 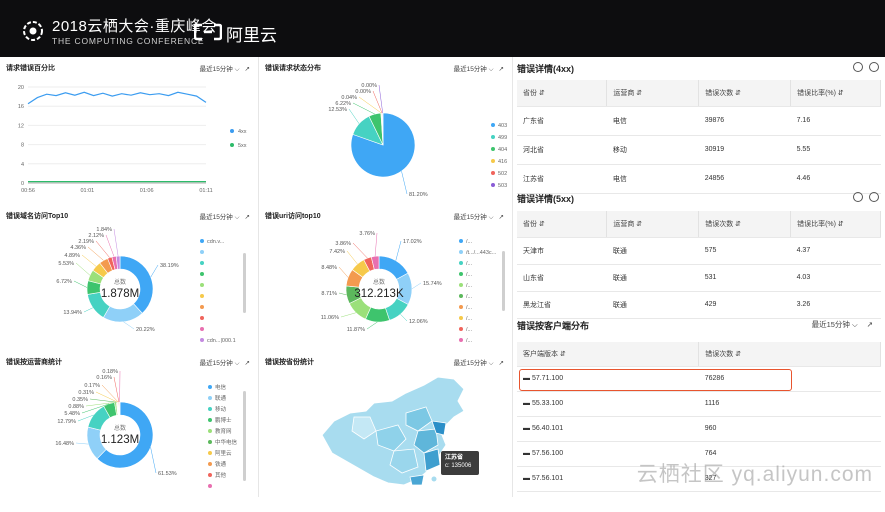 I want to click on slice-label: 7.42%, so click(x=337, y=252).